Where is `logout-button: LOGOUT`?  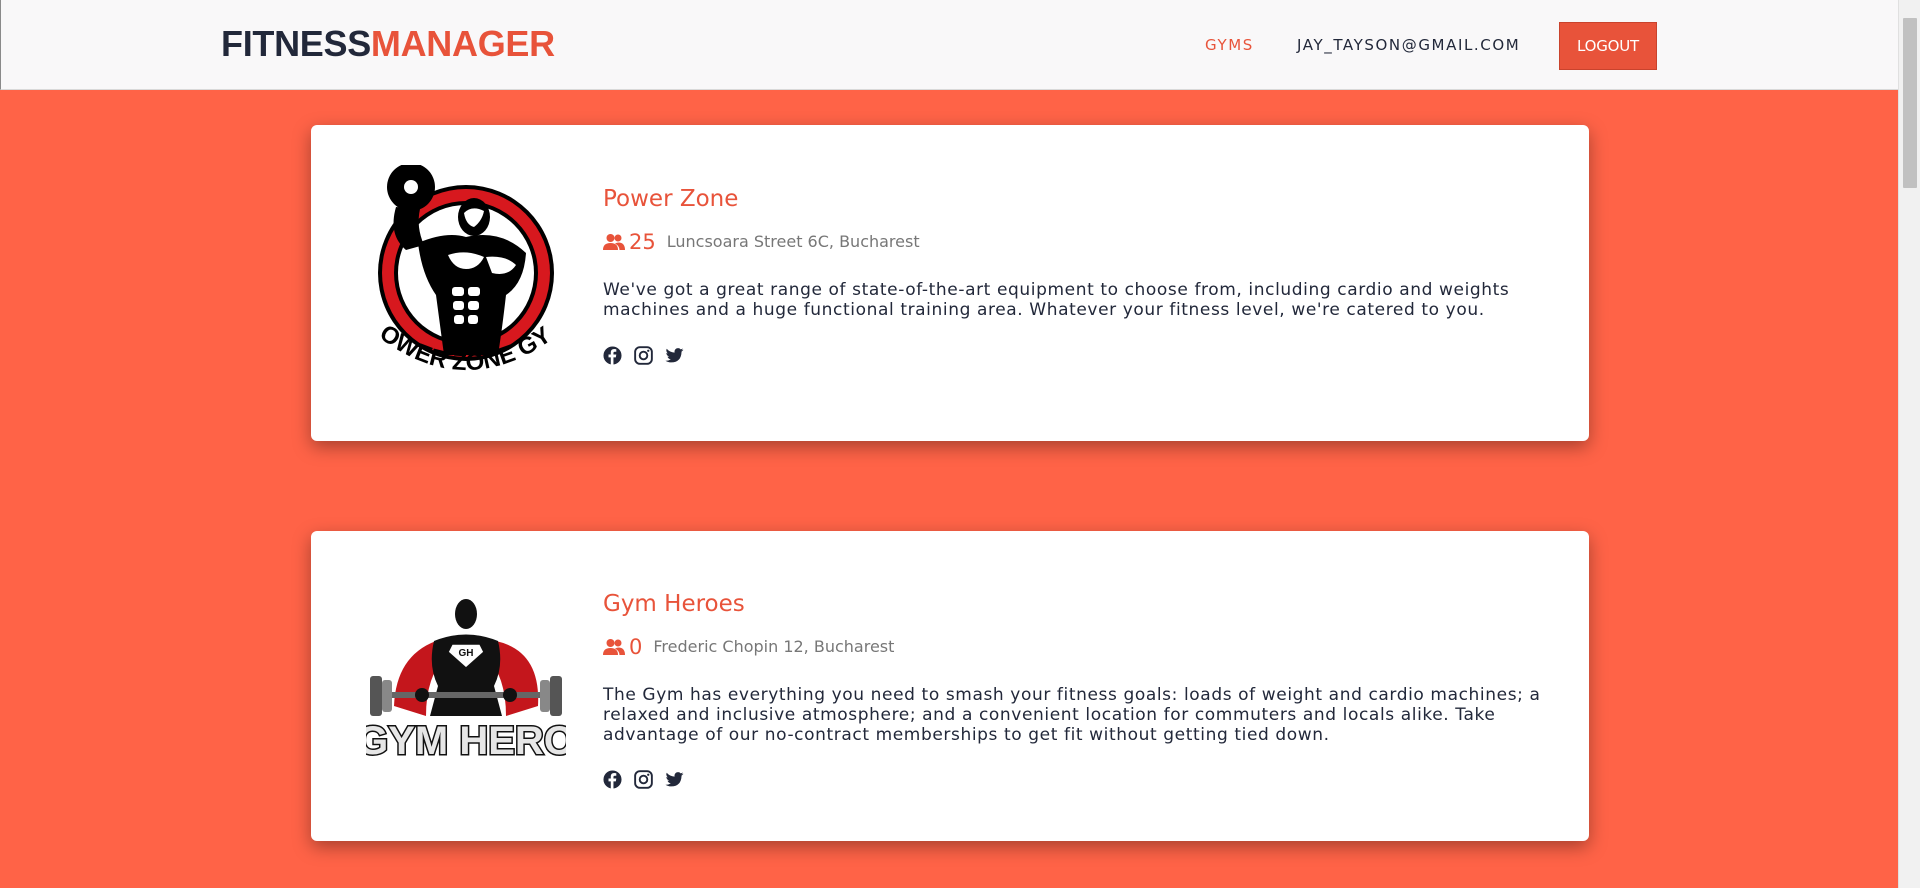
logout-button: LOGOUT is located at coordinates (1608, 46).